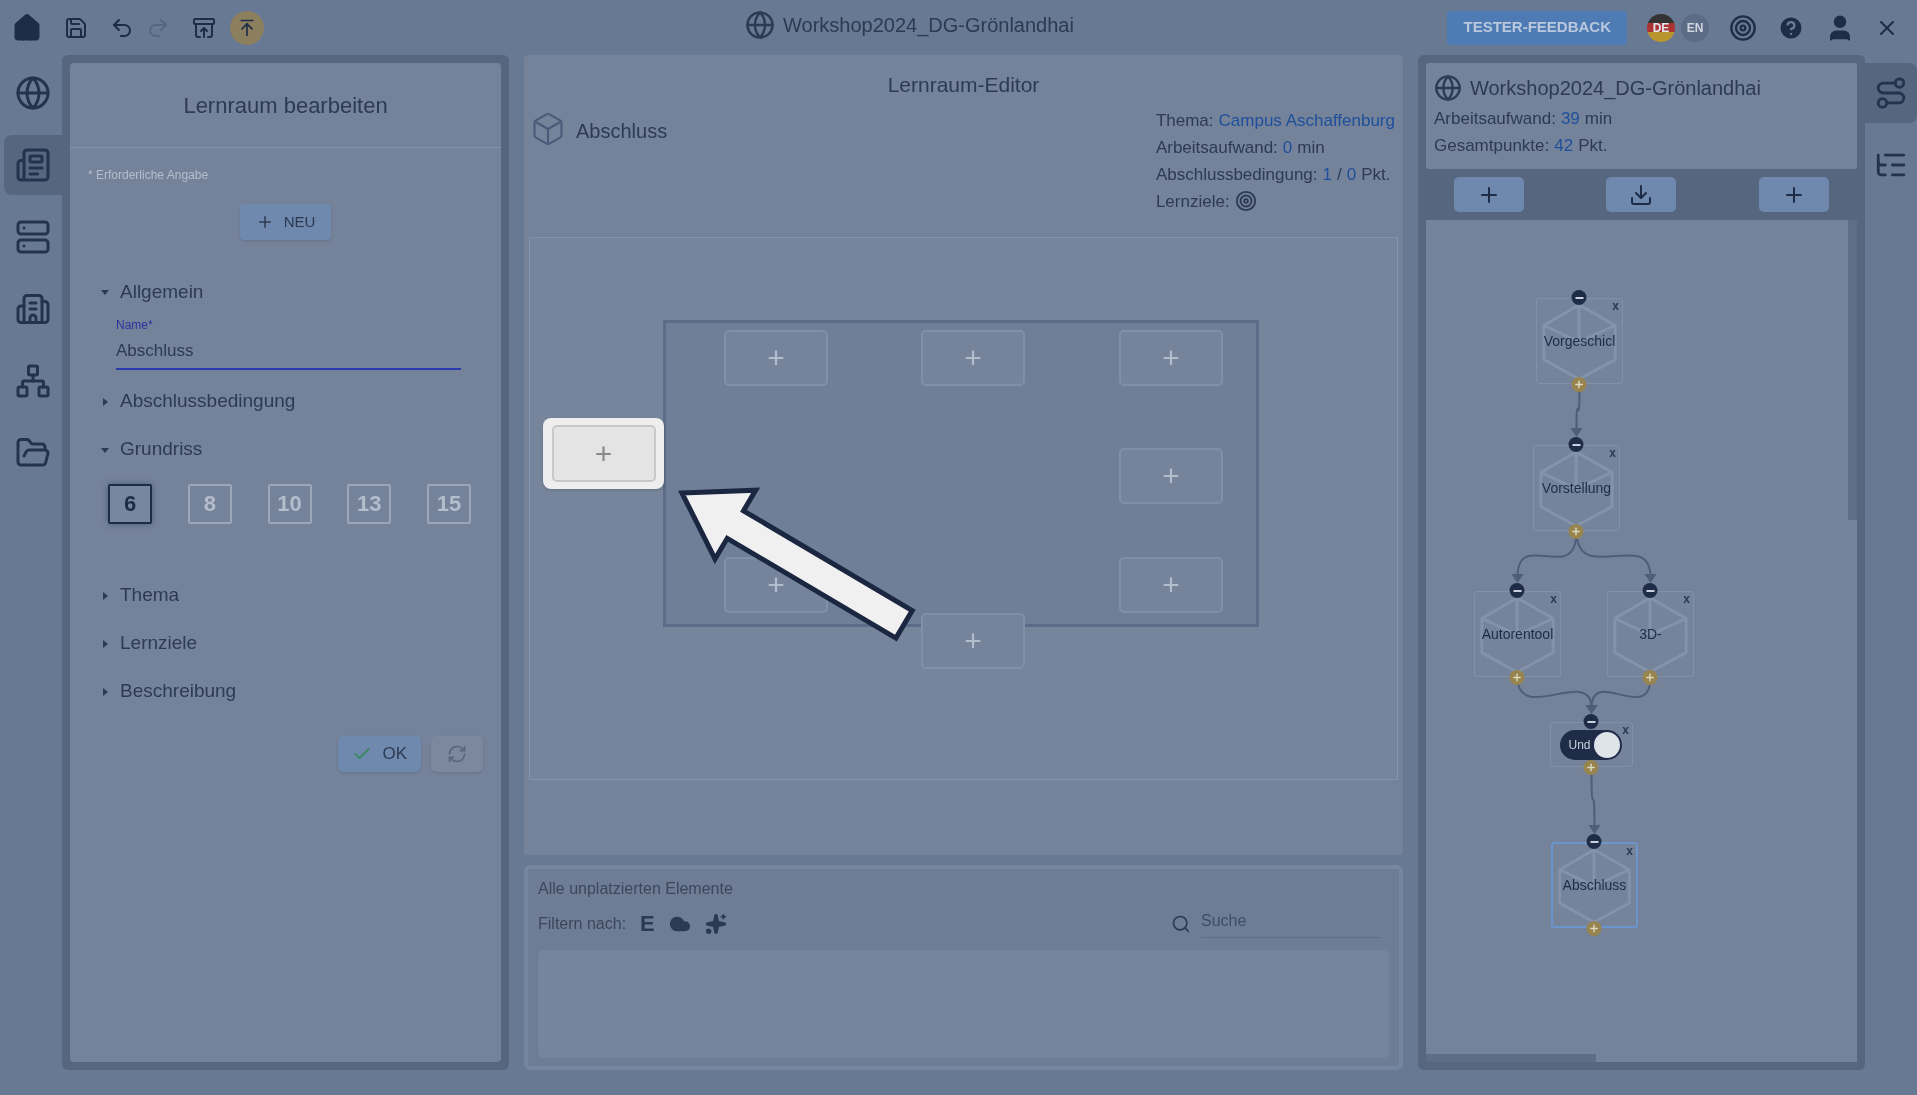 The height and width of the screenshot is (1095, 1917). I want to click on space-node: x Vorstellung, so click(1576, 488).